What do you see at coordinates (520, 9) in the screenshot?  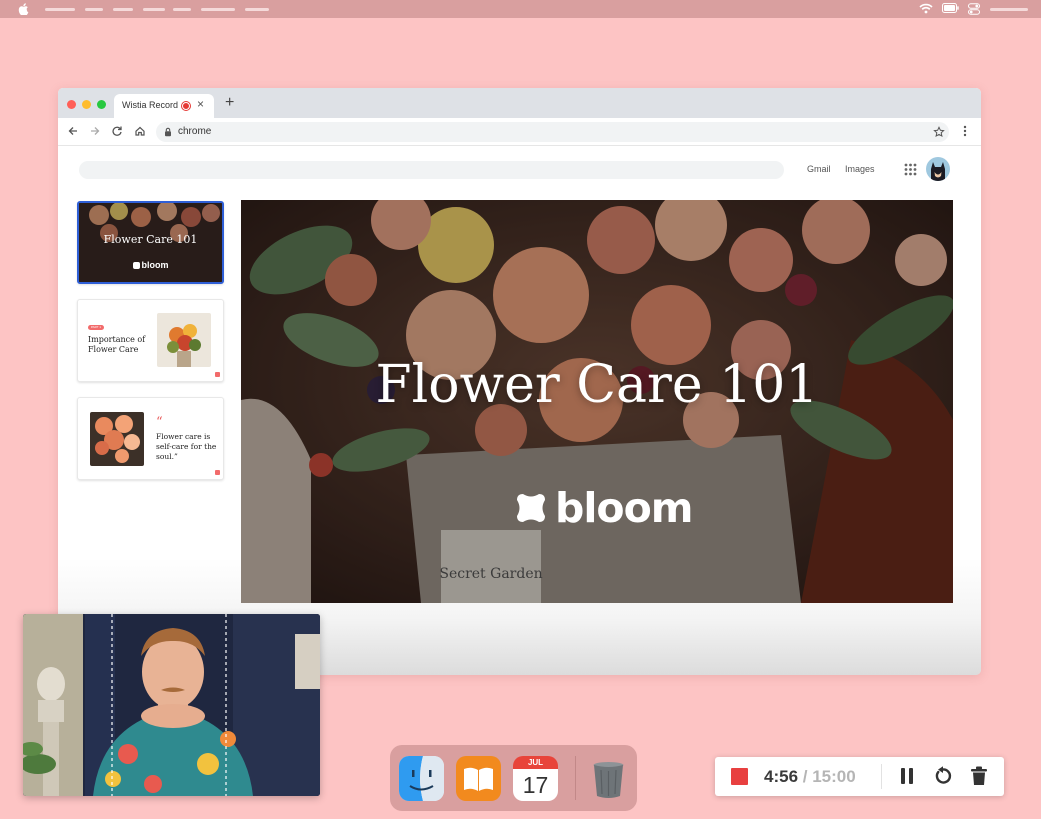 I see `menu-bar` at bounding box center [520, 9].